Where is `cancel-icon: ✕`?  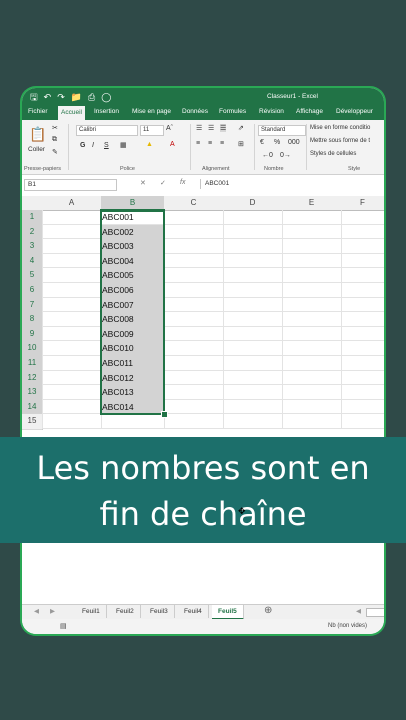
cancel-icon: ✕ is located at coordinates (143, 183).